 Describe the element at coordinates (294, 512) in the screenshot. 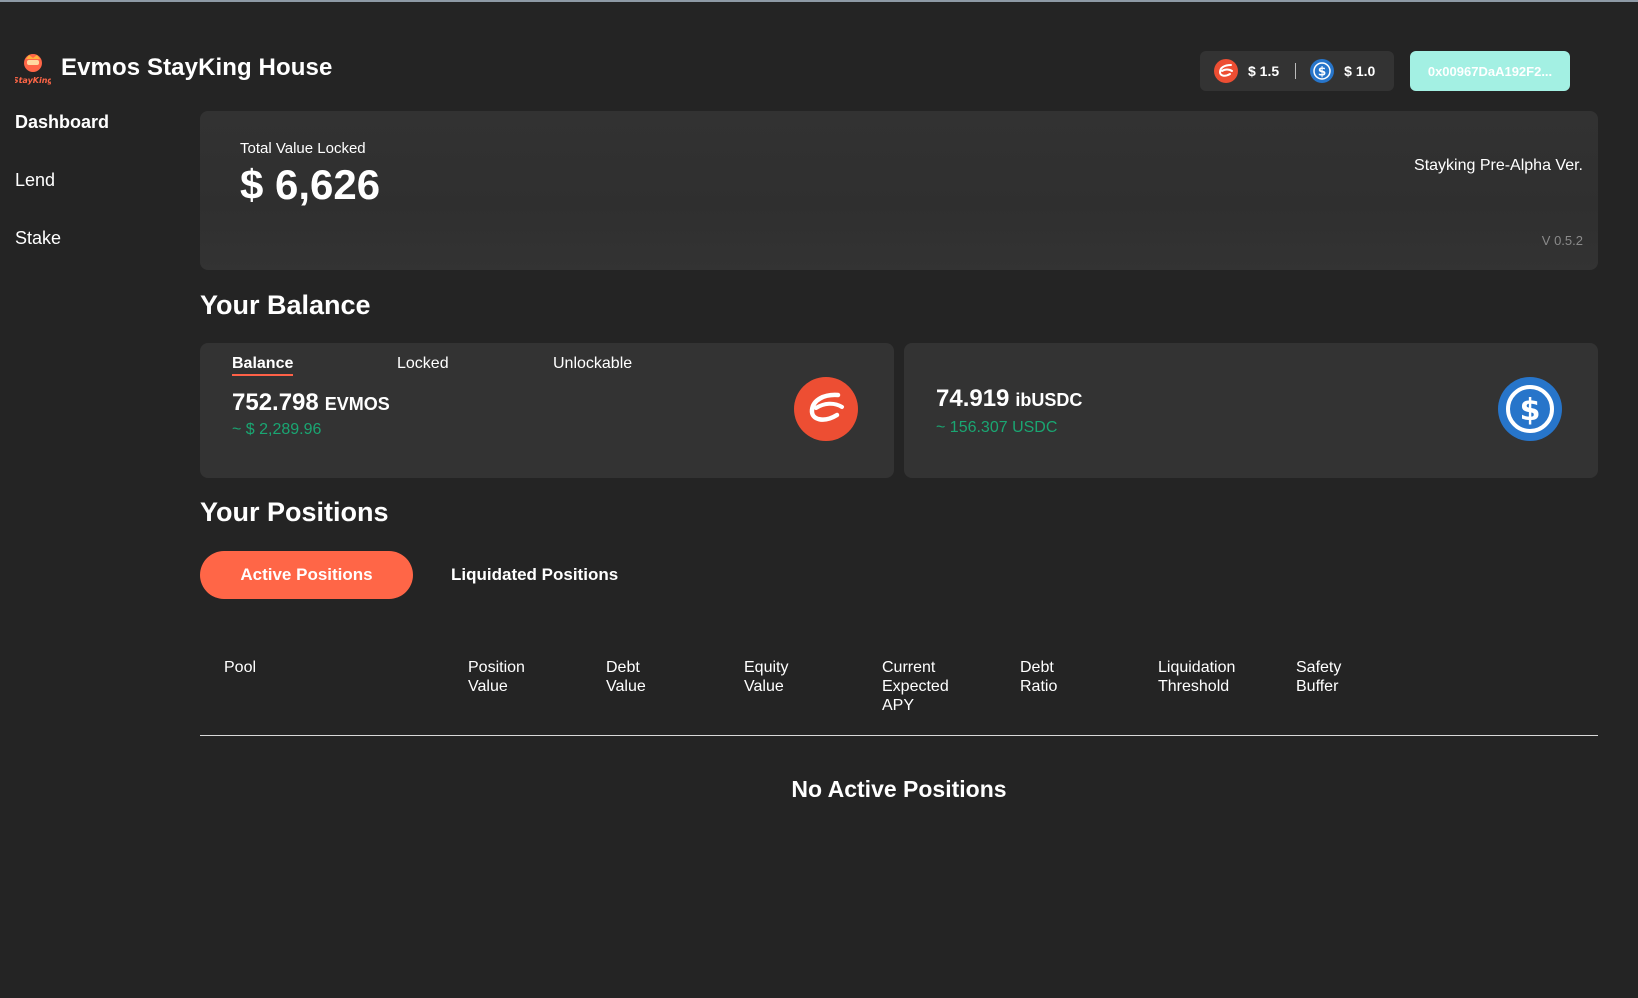

I see `positions-section-title: Your Positions` at that location.